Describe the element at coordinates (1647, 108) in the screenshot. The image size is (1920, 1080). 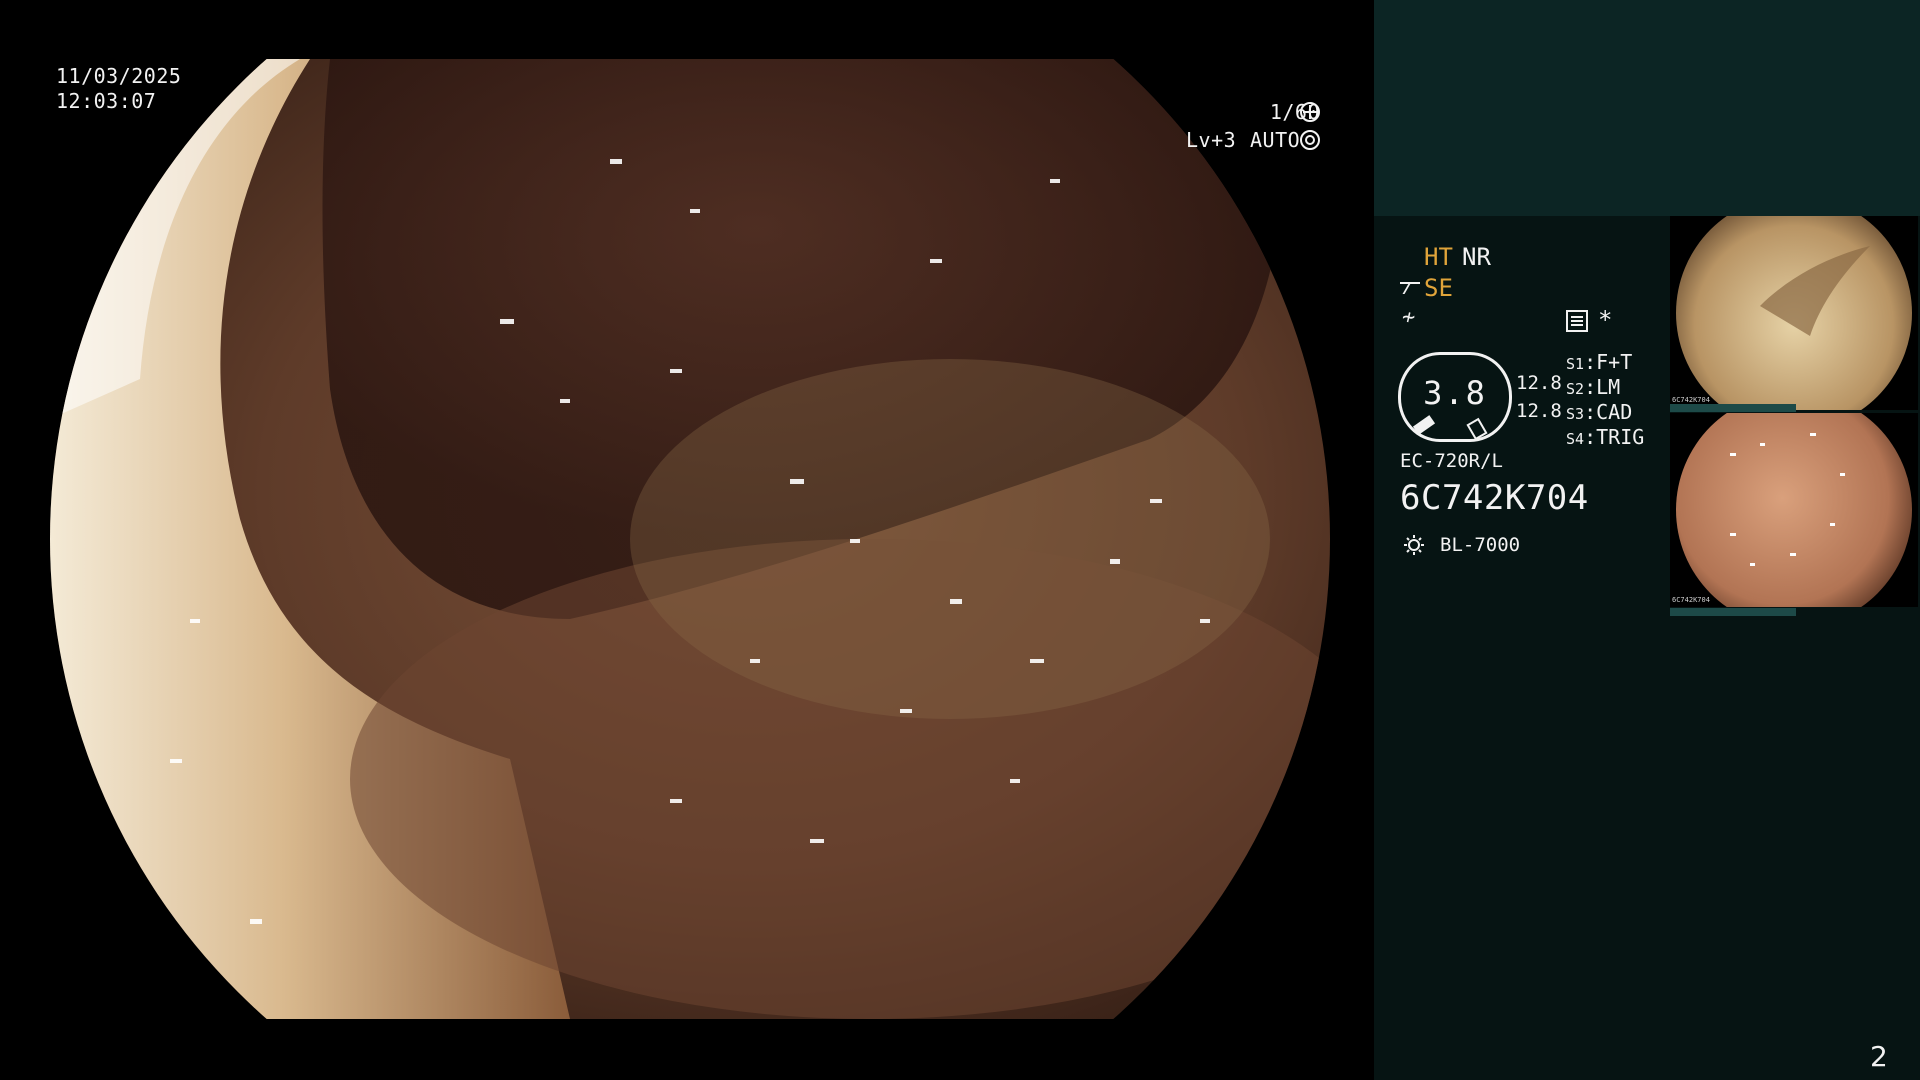
I see `side-panel-header` at that location.